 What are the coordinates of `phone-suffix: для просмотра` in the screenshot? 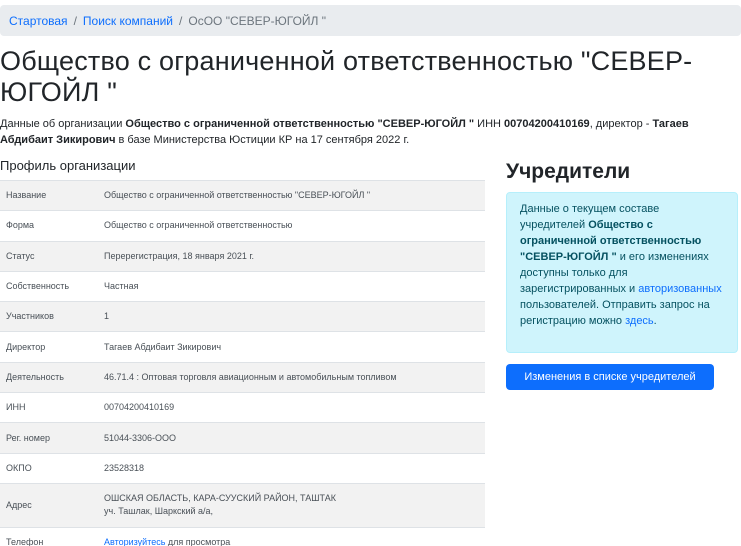 It's located at (198, 541).